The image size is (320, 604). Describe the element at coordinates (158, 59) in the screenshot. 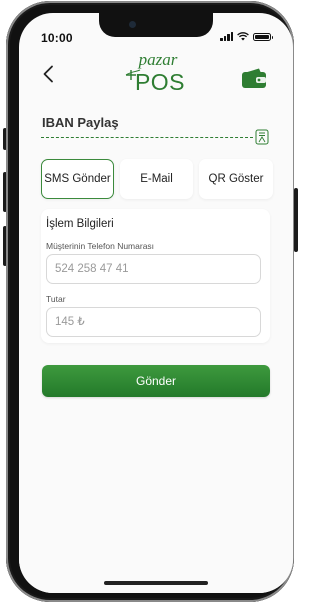

I see `logo-text-top: pazar` at that location.